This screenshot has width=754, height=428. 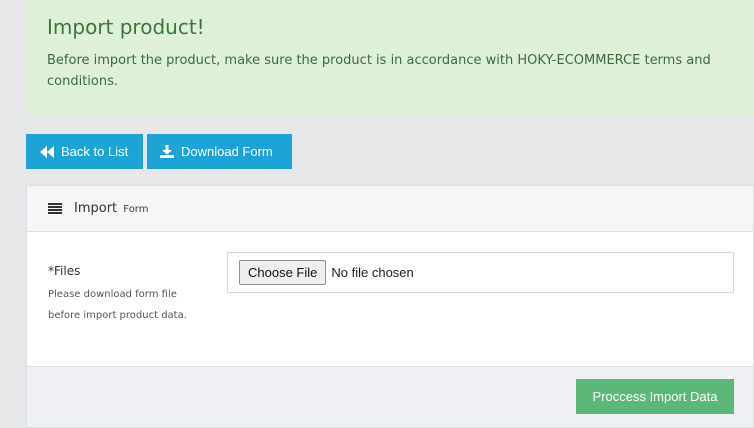 I want to click on process-import-button: Proccess Import Data, so click(x=655, y=396).